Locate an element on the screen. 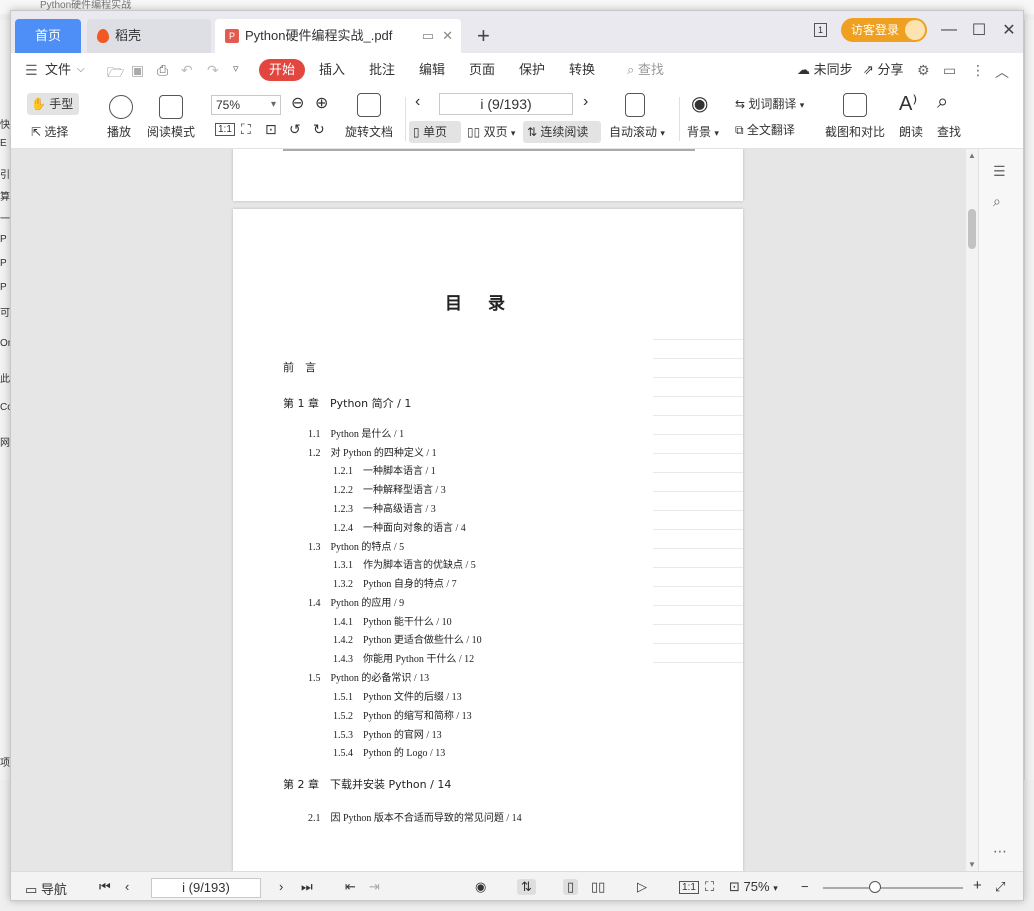 The width and height of the screenshot is (1034, 911). hamburger-icon: ☰ is located at coordinates (31, 70).